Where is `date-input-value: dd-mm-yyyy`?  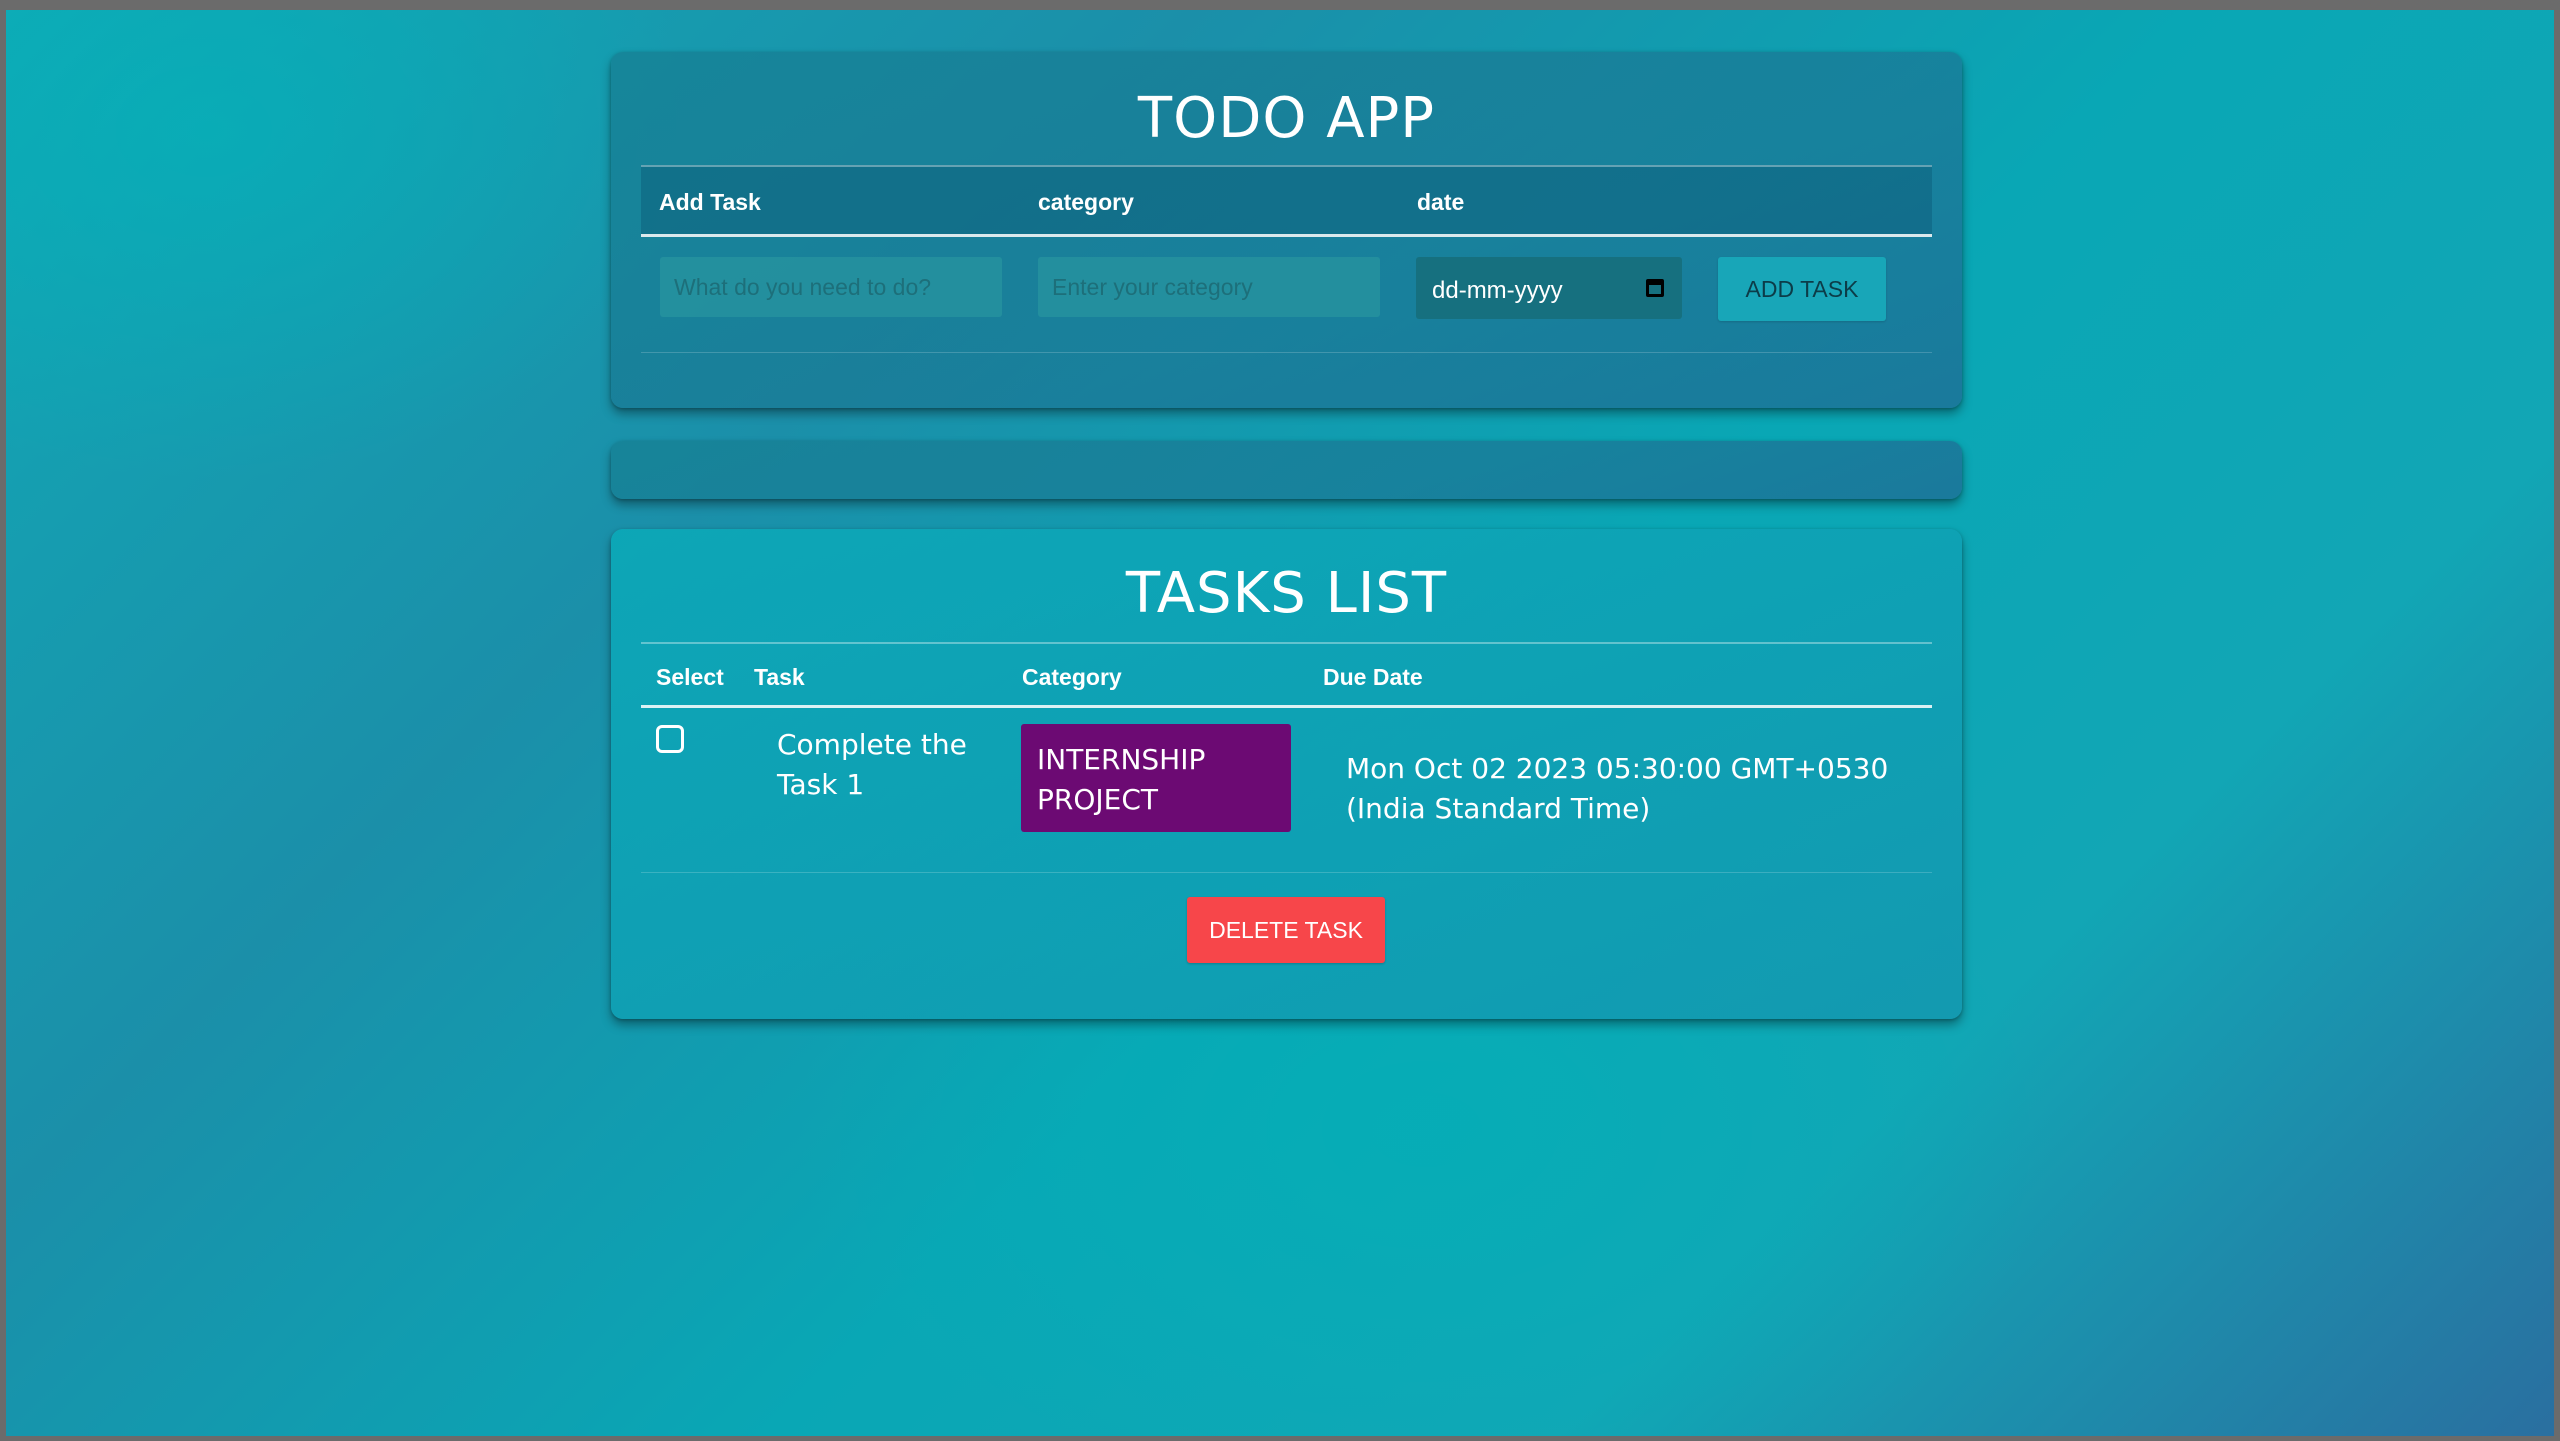 date-input-value: dd-mm-yyyy is located at coordinates (1497, 290).